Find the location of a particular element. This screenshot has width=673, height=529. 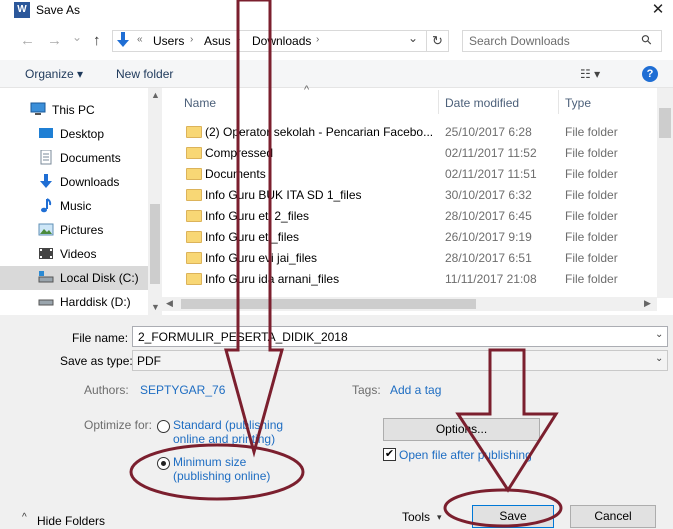

file-hscroll-thumb is located at coordinates (328, 304).